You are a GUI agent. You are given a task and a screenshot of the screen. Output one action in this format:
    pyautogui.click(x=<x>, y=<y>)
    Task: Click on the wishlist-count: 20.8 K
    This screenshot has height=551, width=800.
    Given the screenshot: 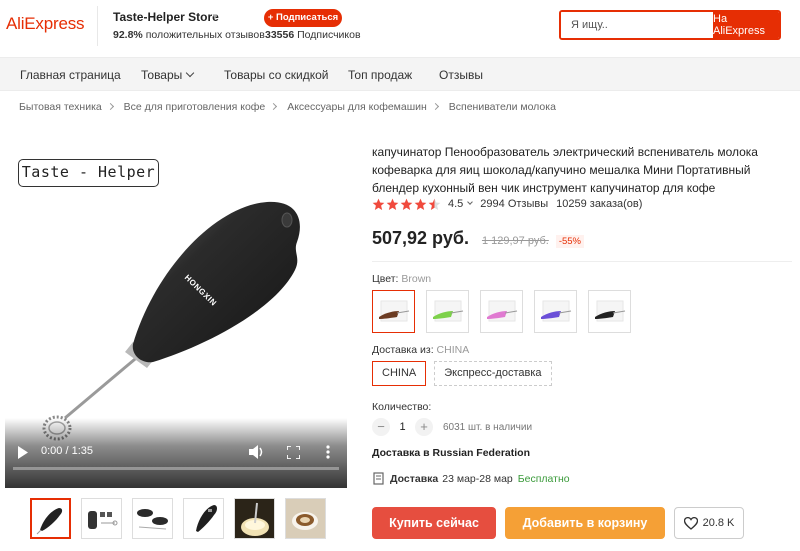 What is the action you would take?
    pyautogui.click(x=718, y=523)
    